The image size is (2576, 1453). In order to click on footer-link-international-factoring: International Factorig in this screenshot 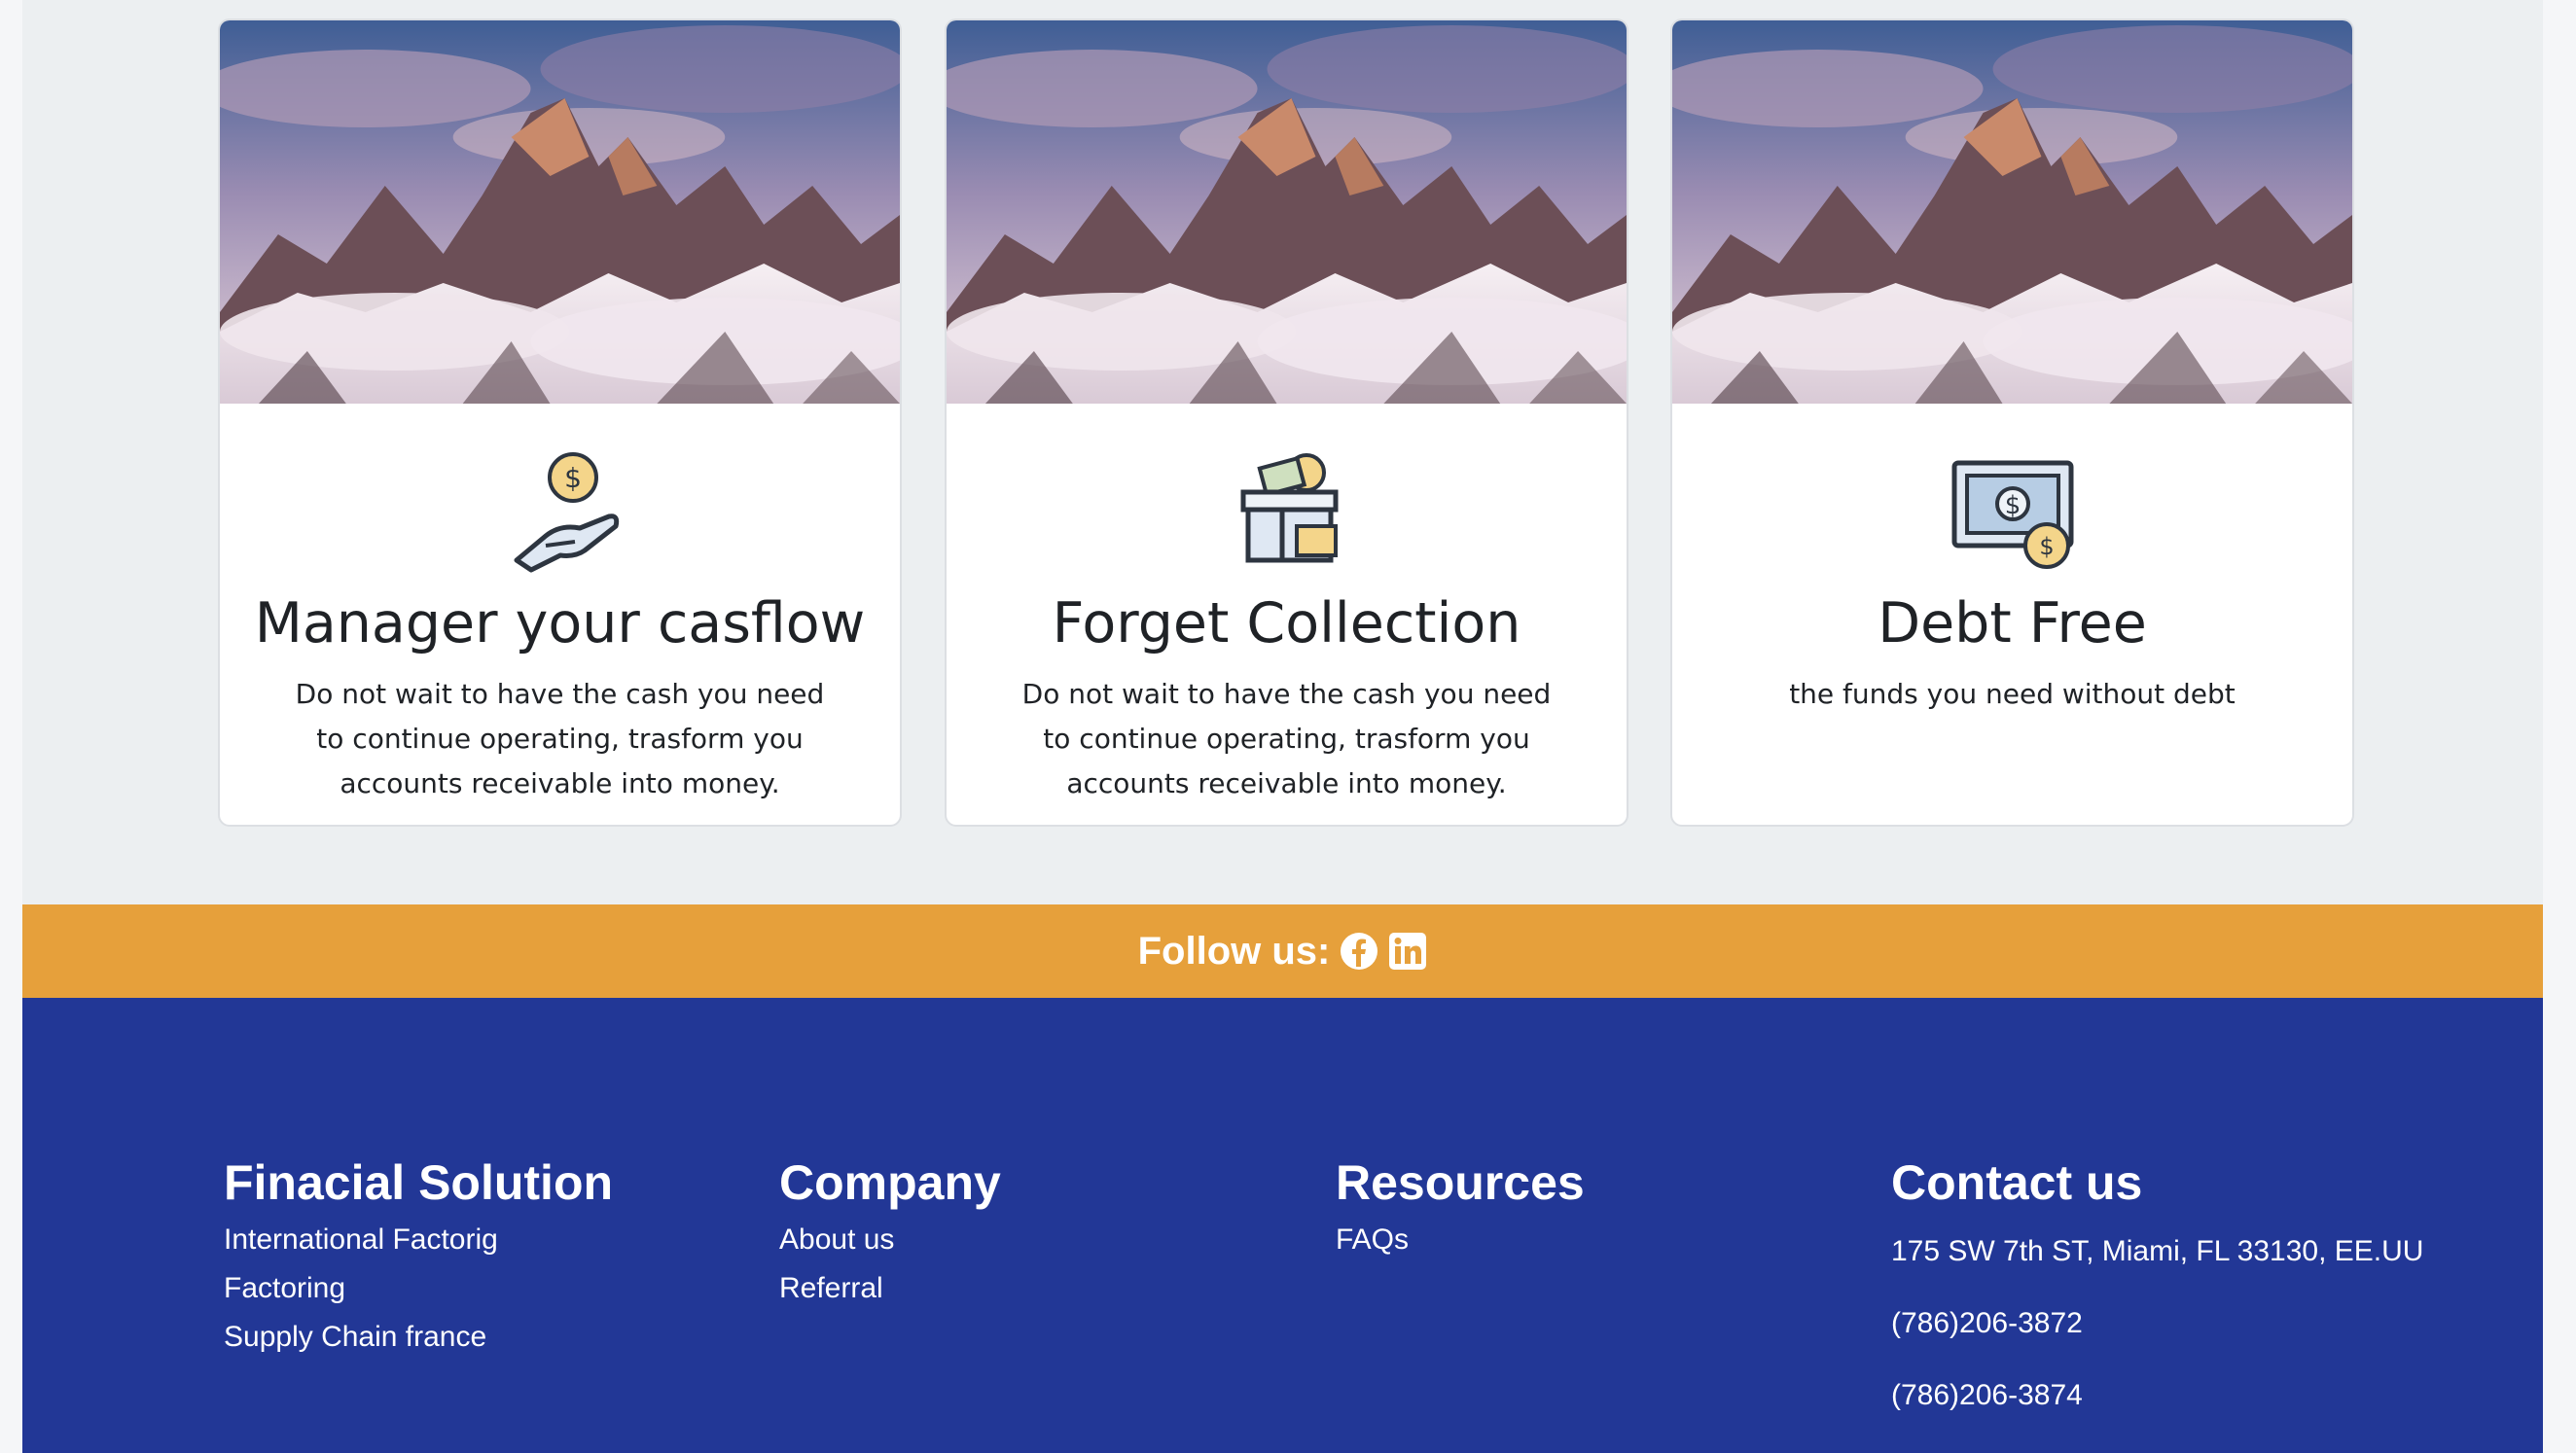, I will do `click(418, 1240)`.